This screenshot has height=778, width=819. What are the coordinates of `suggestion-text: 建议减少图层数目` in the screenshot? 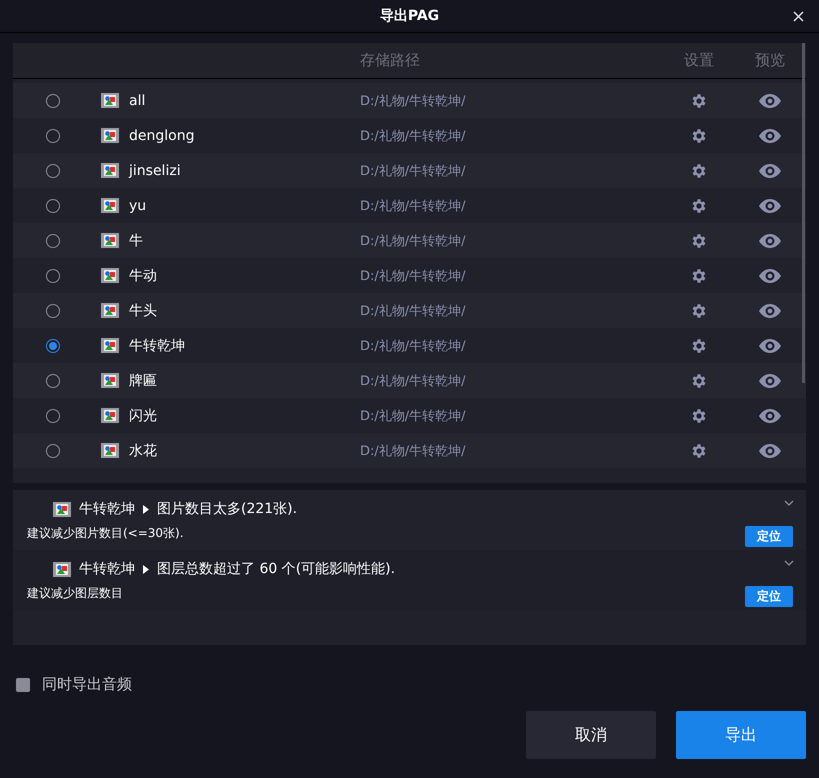 It's located at (75, 593).